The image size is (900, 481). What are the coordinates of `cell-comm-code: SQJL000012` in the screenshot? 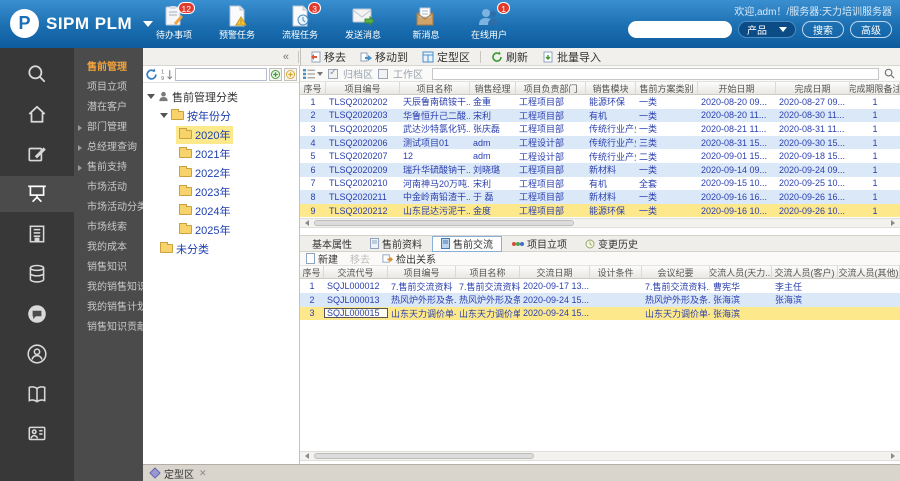 It's located at (356, 286).